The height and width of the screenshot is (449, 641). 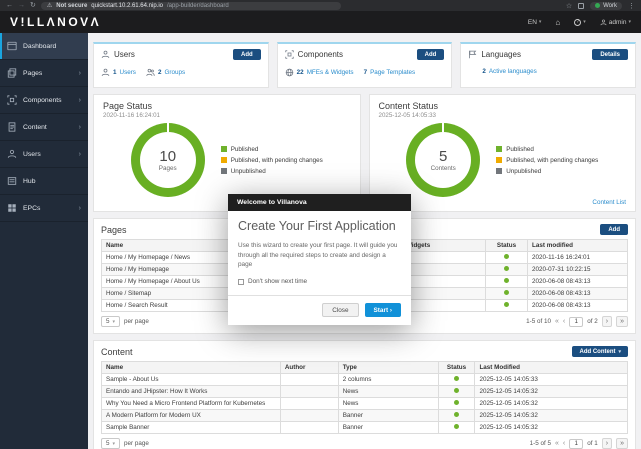 What do you see at coordinates (12, 73) in the screenshot?
I see `pages-icon` at bounding box center [12, 73].